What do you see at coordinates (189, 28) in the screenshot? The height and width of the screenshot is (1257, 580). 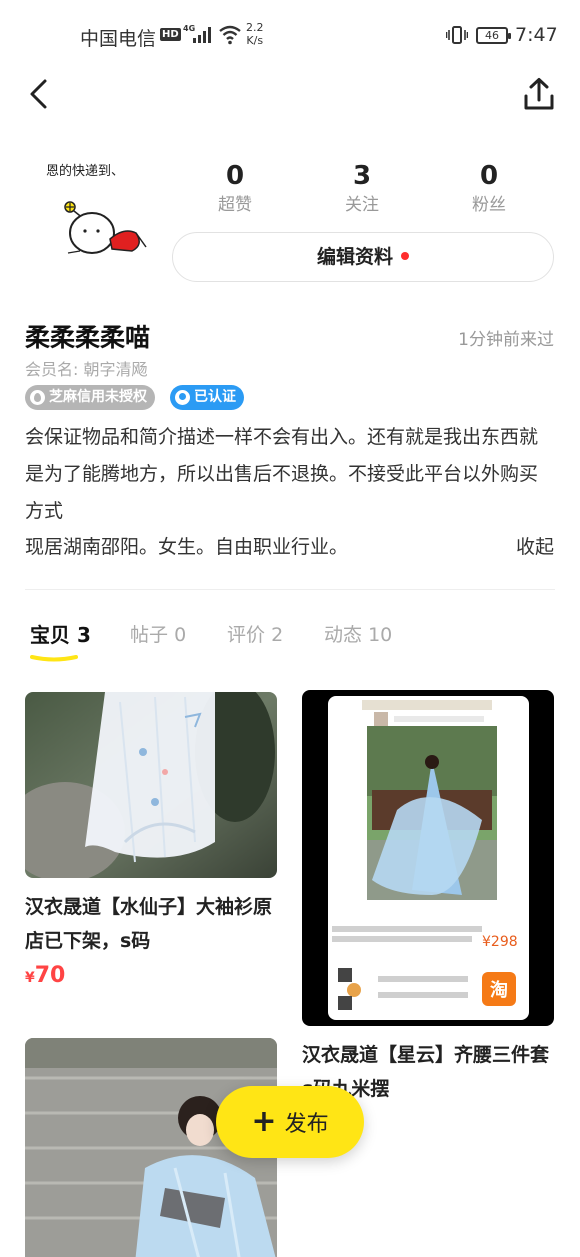 I see `svg-text: 4G` at bounding box center [189, 28].